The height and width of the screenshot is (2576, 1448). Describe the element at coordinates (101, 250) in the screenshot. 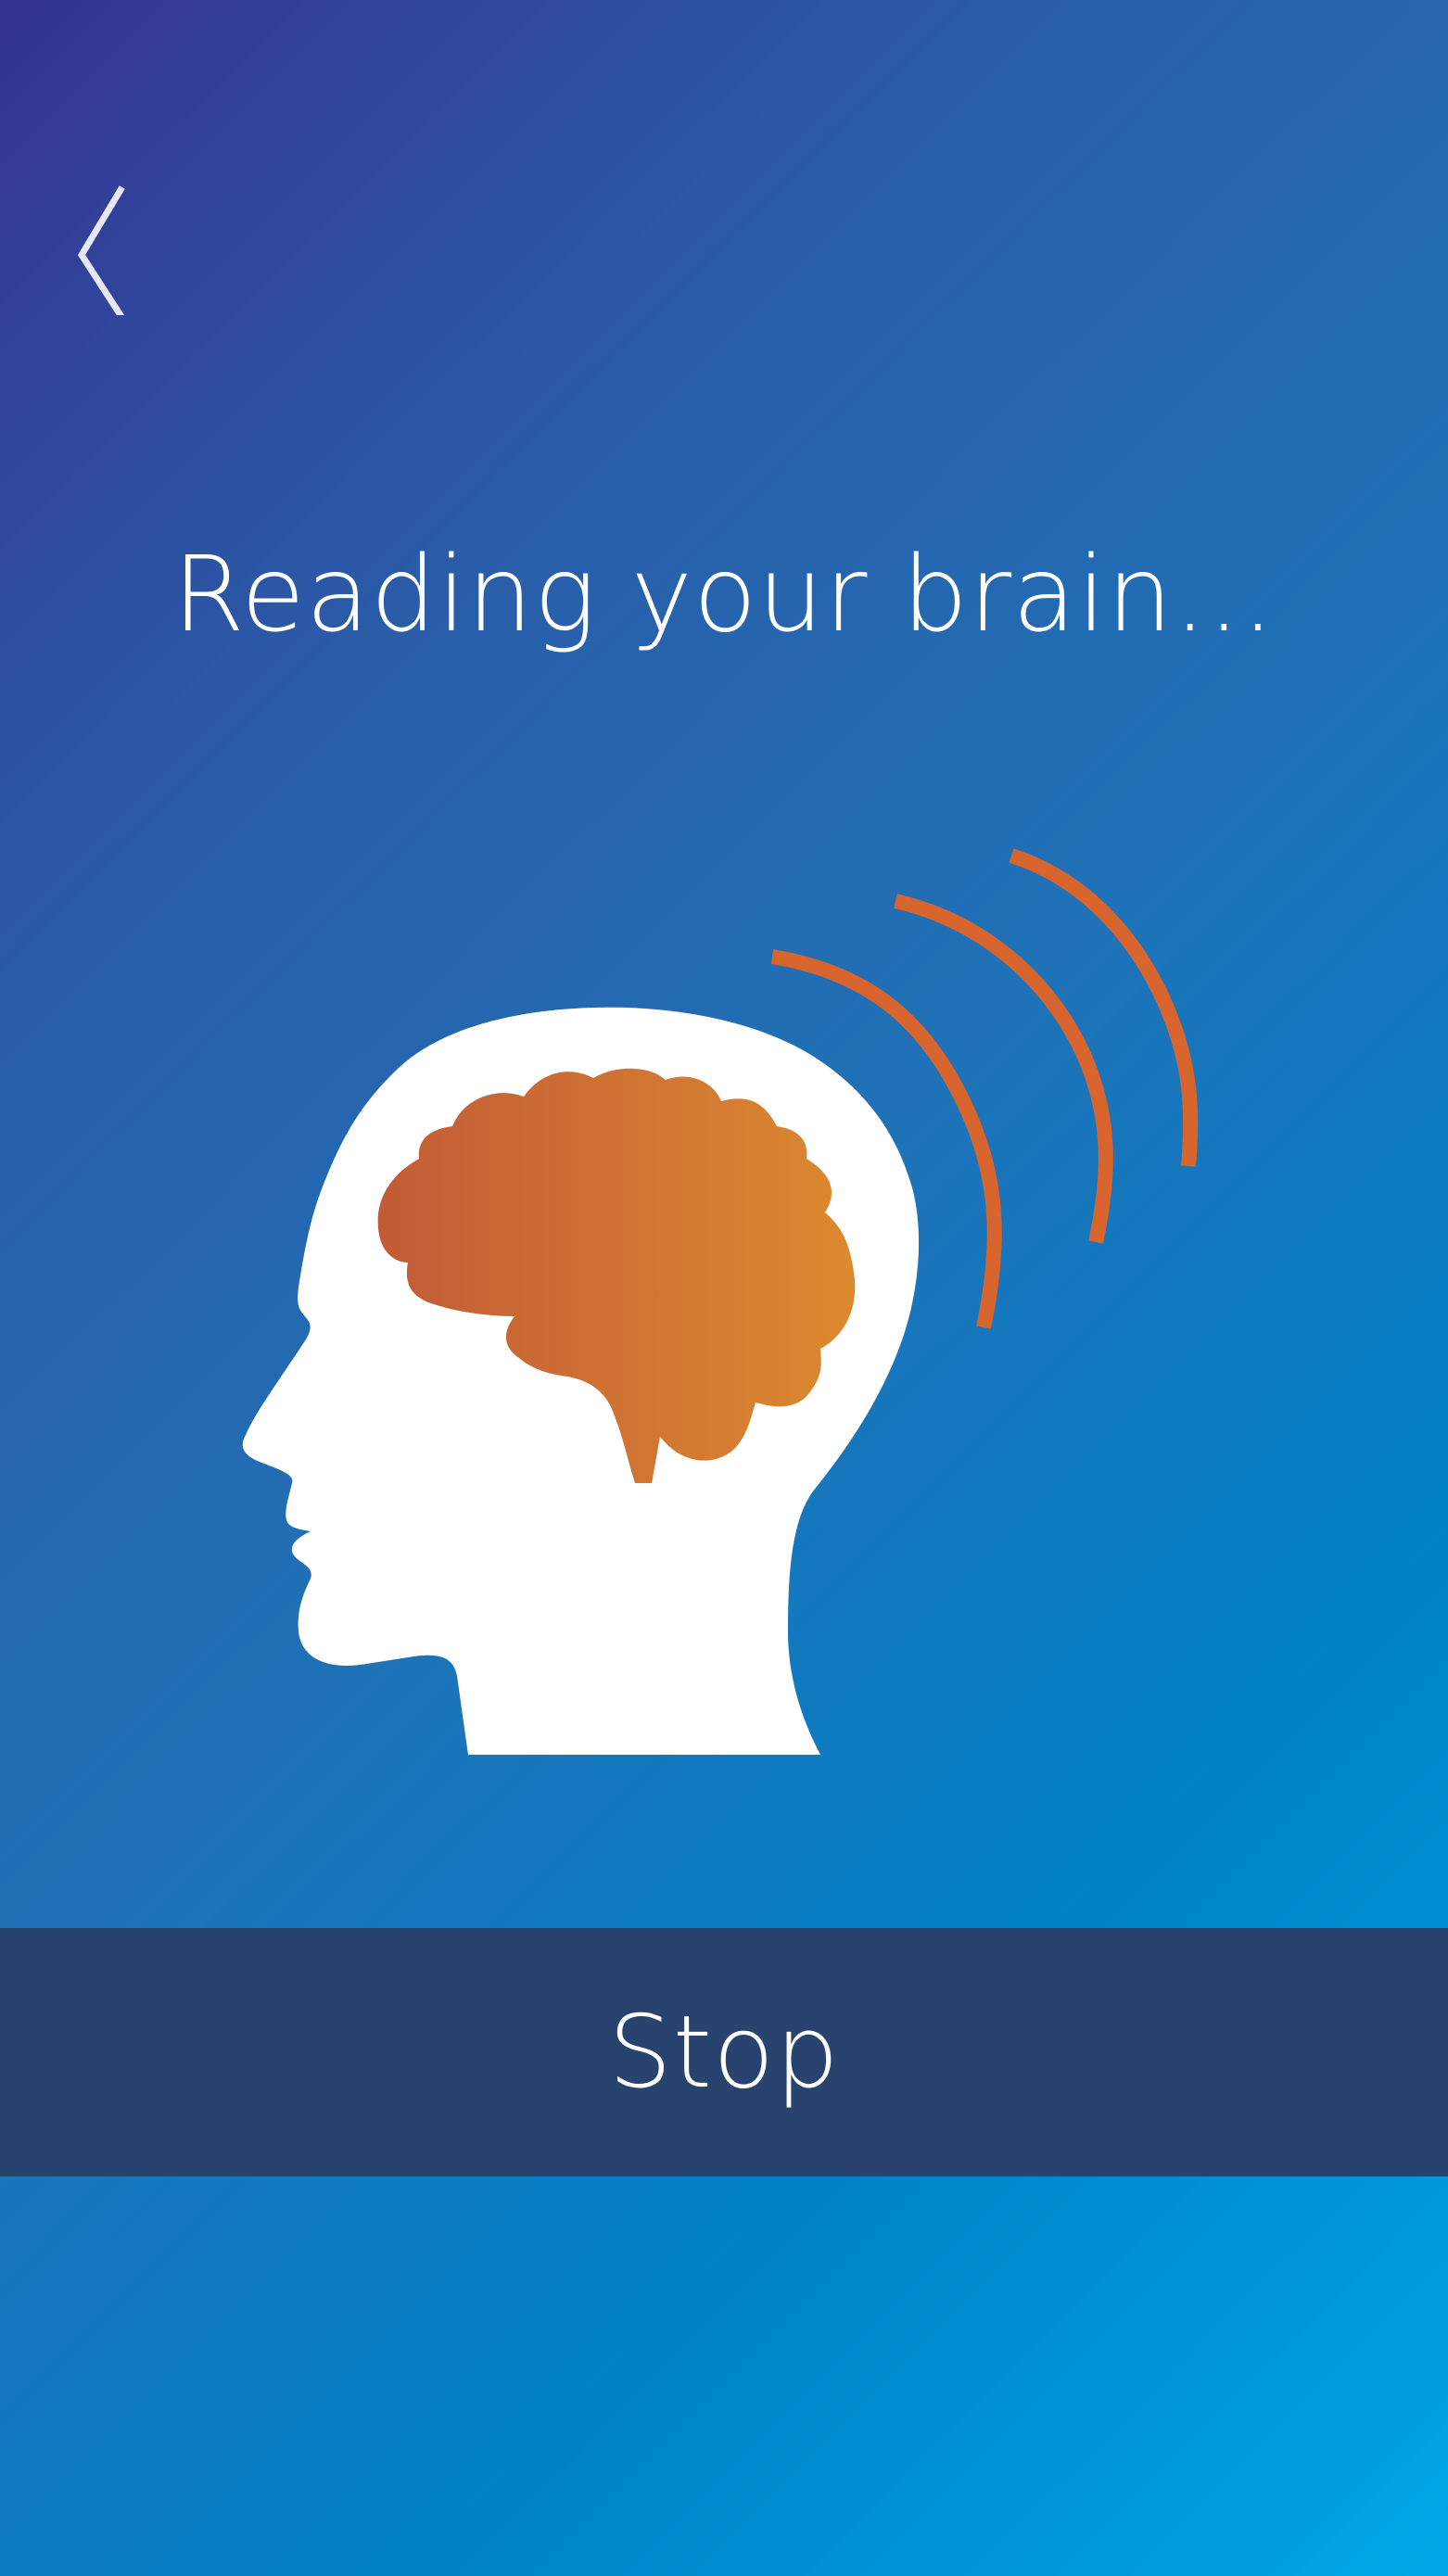

I see `chevron-left-icon` at that location.